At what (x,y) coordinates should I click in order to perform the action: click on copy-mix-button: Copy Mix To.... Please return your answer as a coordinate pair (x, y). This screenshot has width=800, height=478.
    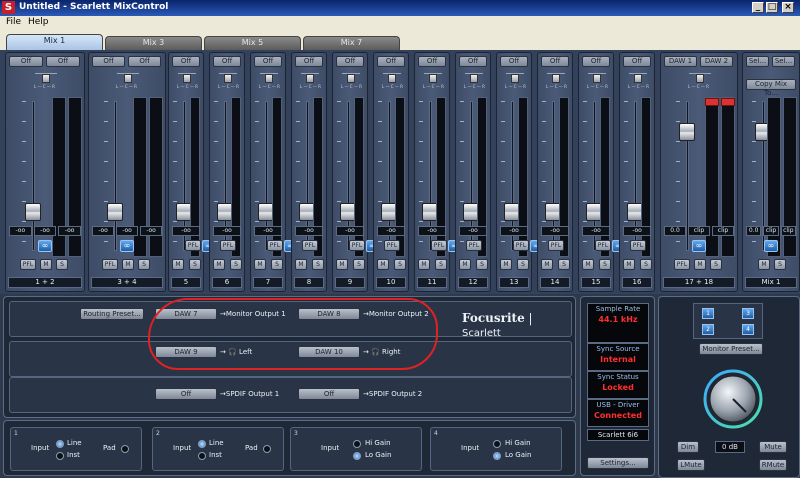
    Looking at the image, I should click on (771, 88).